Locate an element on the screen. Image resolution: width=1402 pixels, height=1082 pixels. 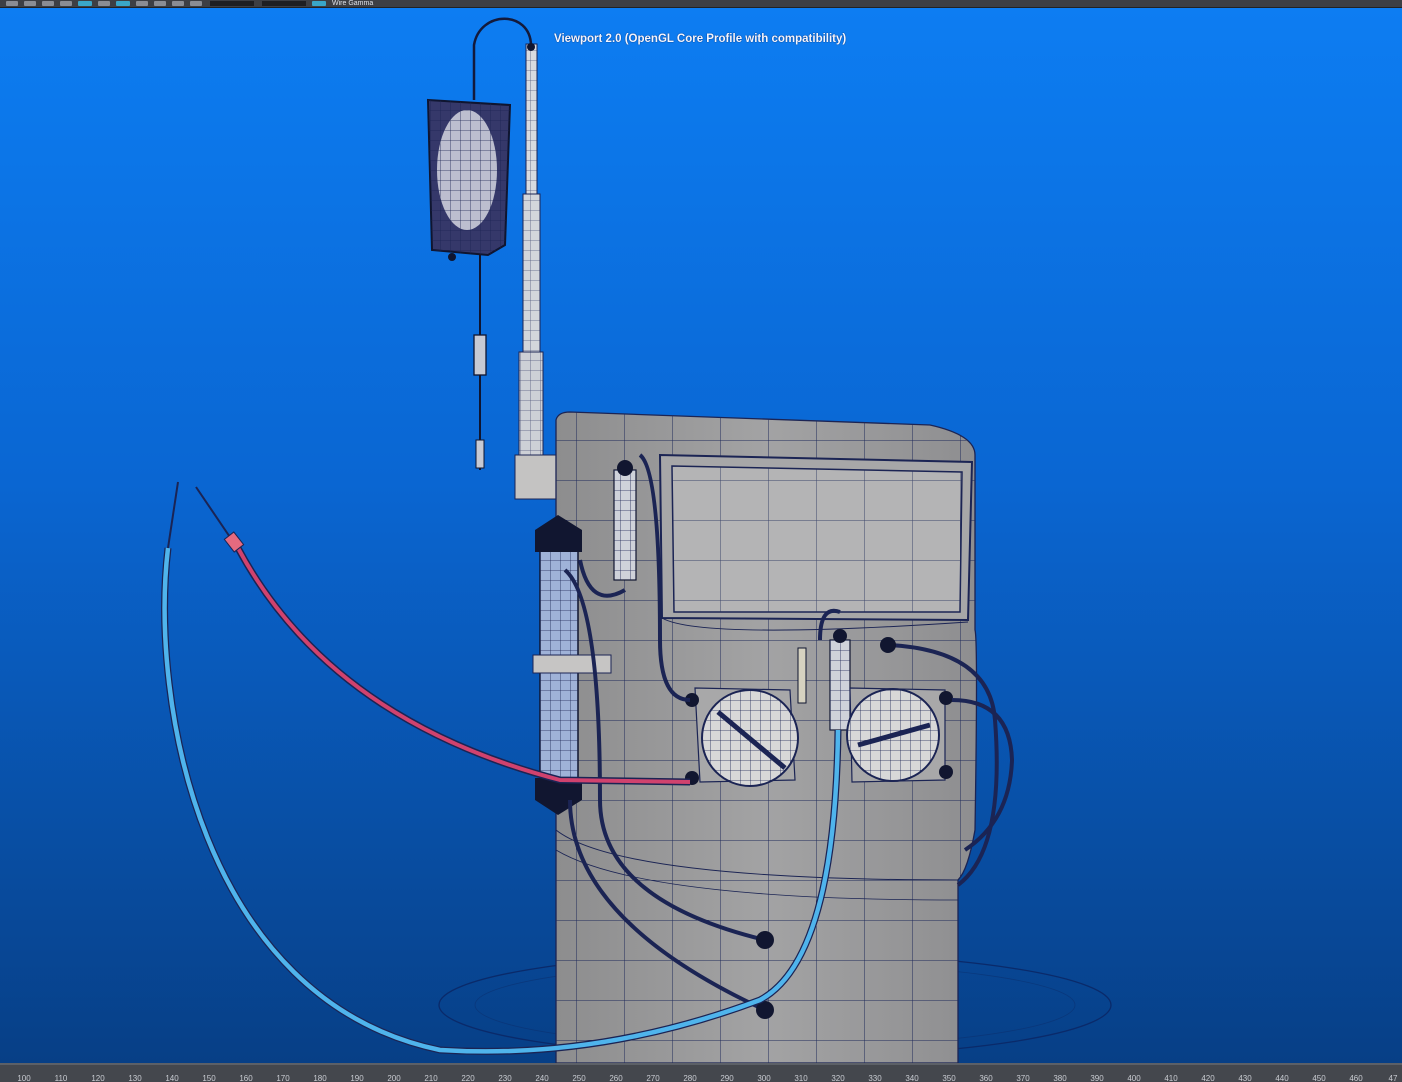
timeline-tick-label: 290 is located at coordinates (727, 1078).